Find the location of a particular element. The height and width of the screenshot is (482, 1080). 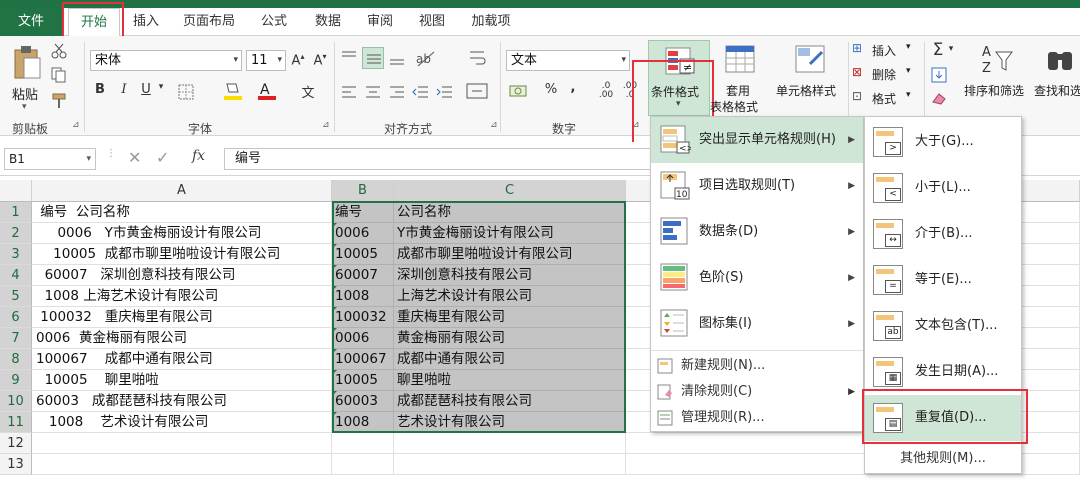

increase-decimal-icon: .0.00 is located at coordinates (606, 91).